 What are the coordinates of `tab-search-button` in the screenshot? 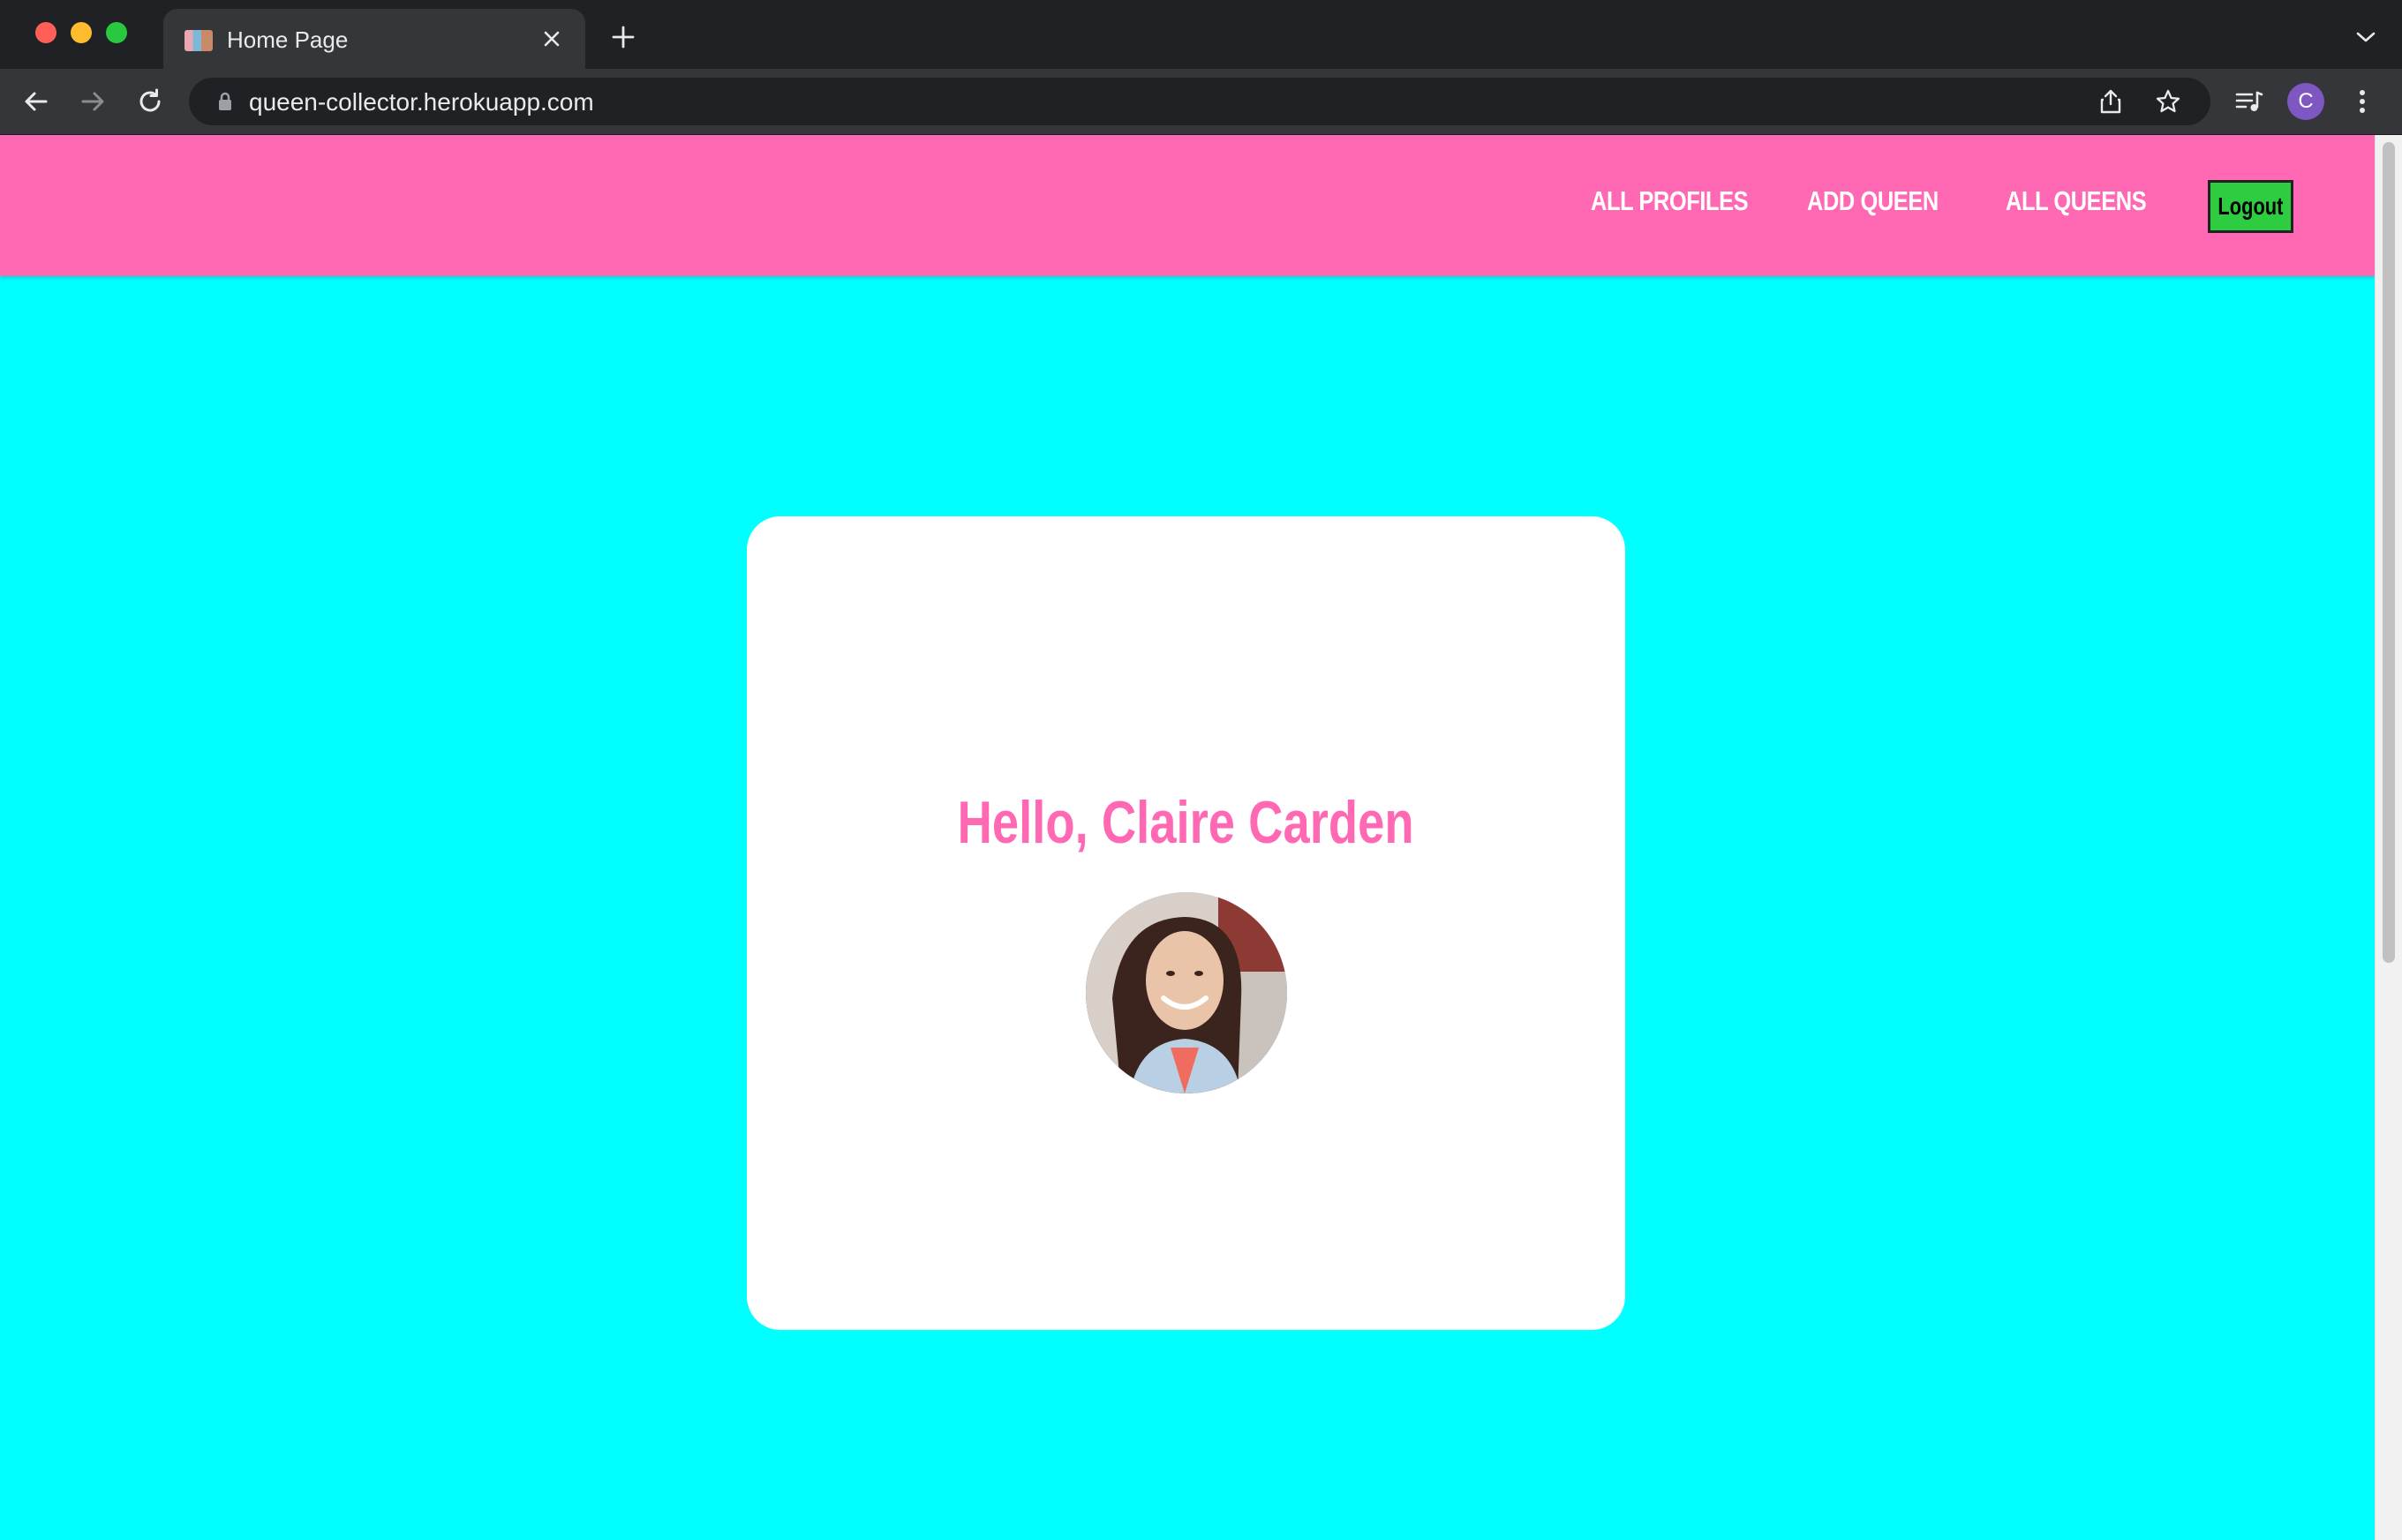 It's located at (2366, 37).